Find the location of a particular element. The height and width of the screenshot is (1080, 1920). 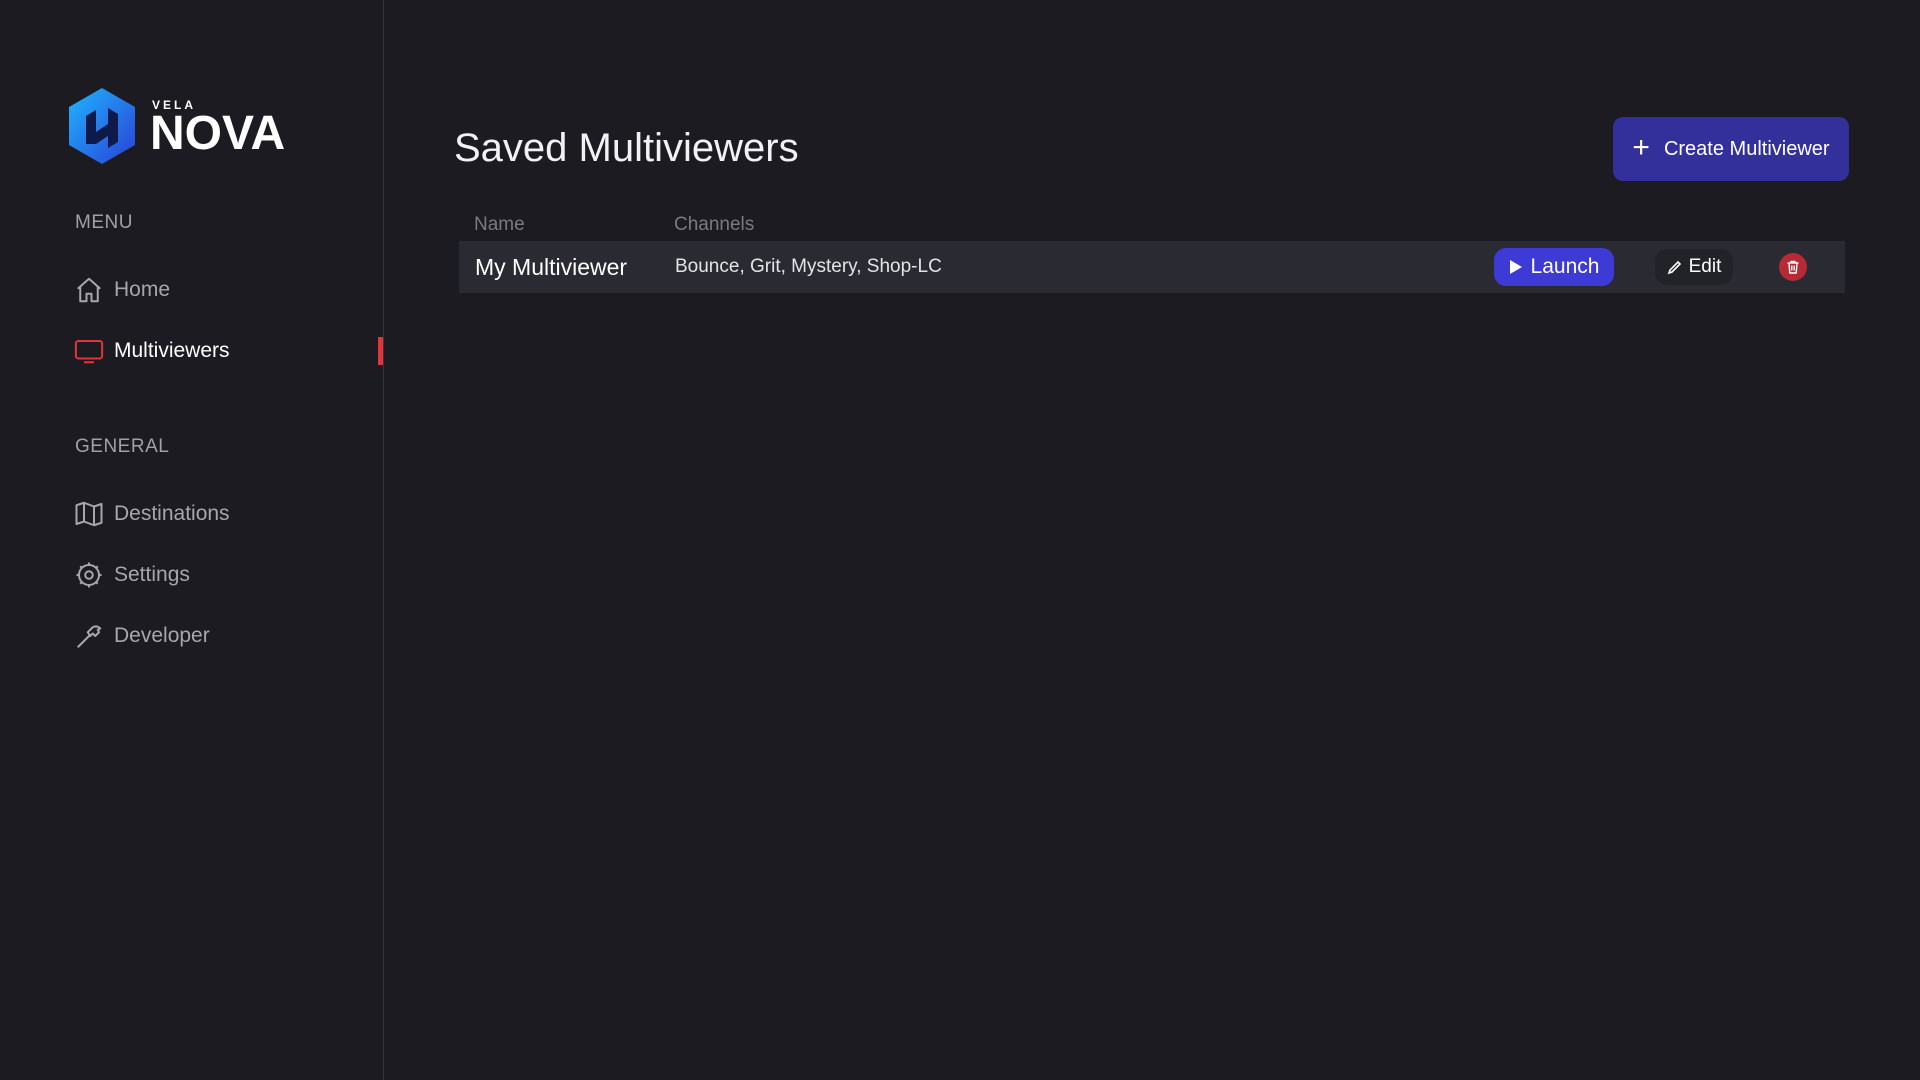

brand-logo: VELA NOVA is located at coordinates (182, 126).